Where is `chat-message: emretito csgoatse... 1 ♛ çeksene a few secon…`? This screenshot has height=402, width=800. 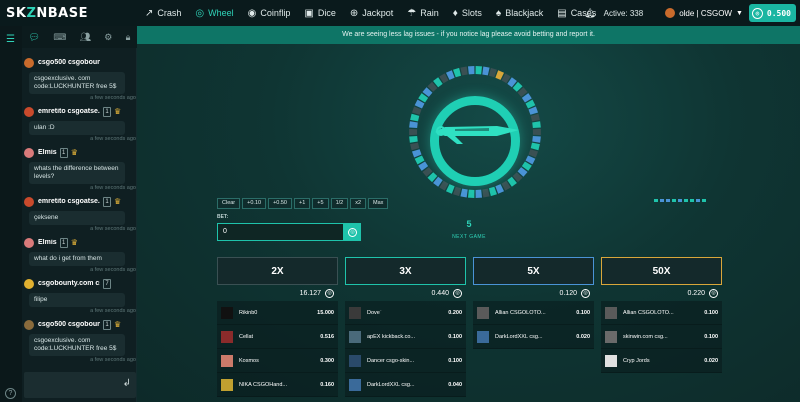
chat-message: emretito csgoatse... 1 ♛ çeksene a few secon… is located at coordinates (80, 213).